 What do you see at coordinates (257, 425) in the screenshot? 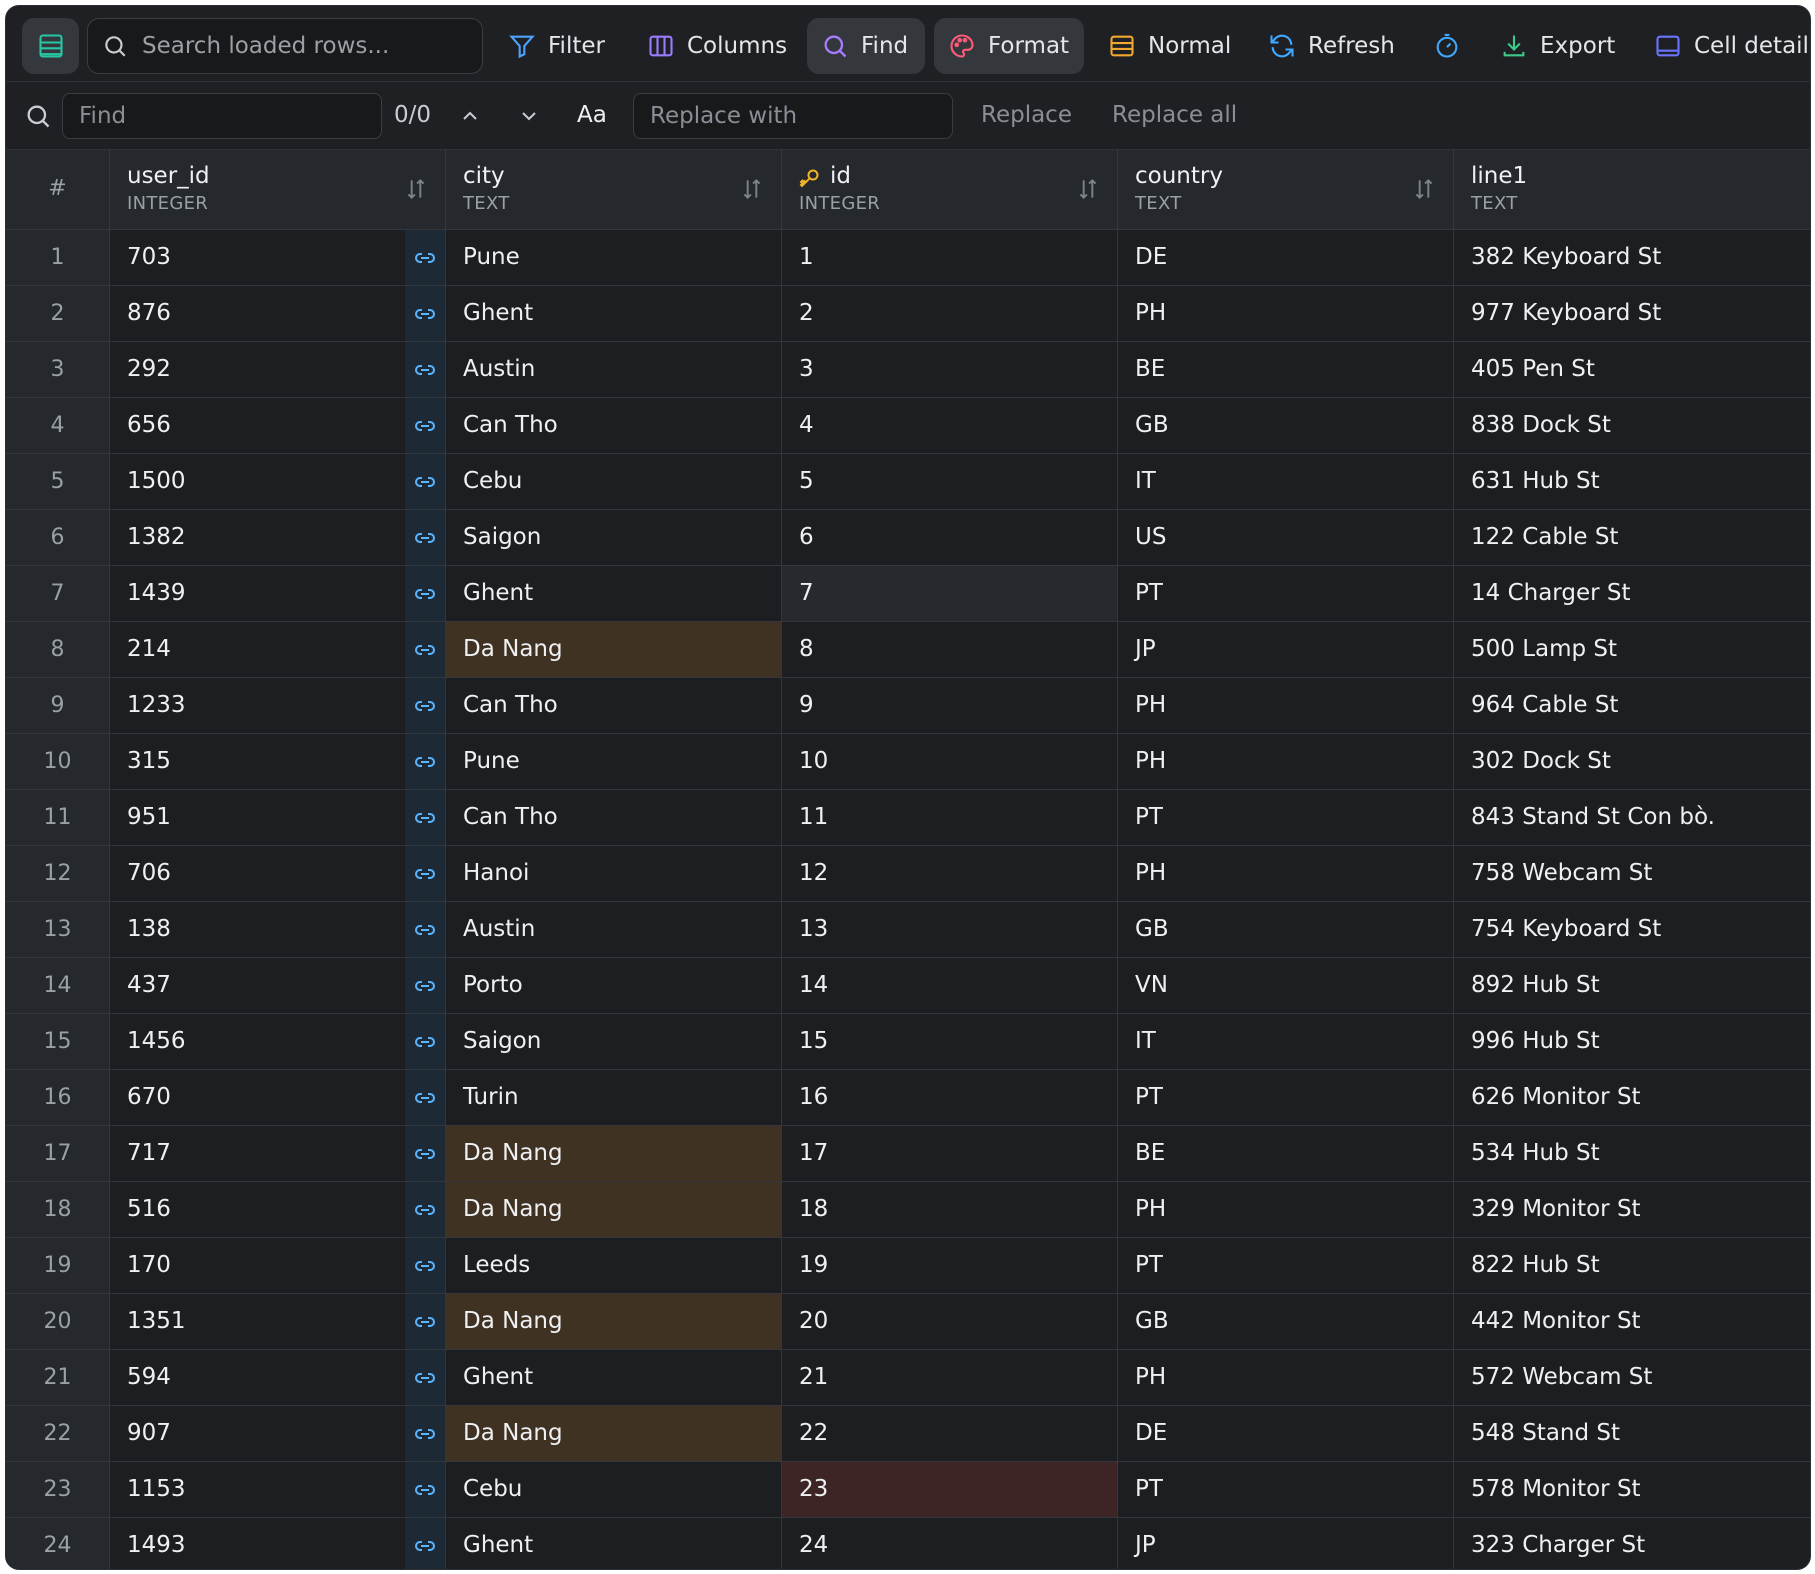
I see `cell-user-id: 656` at bounding box center [257, 425].